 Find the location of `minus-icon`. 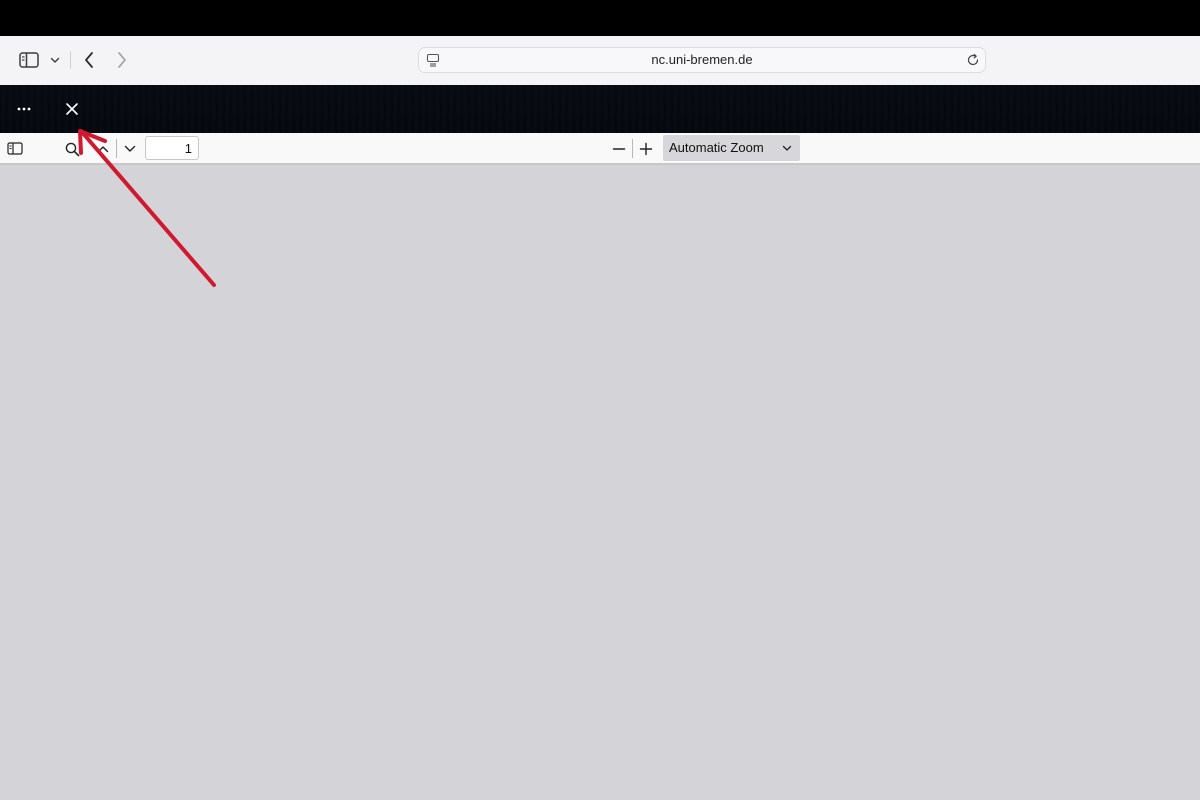

minus-icon is located at coordinates (619, 149).